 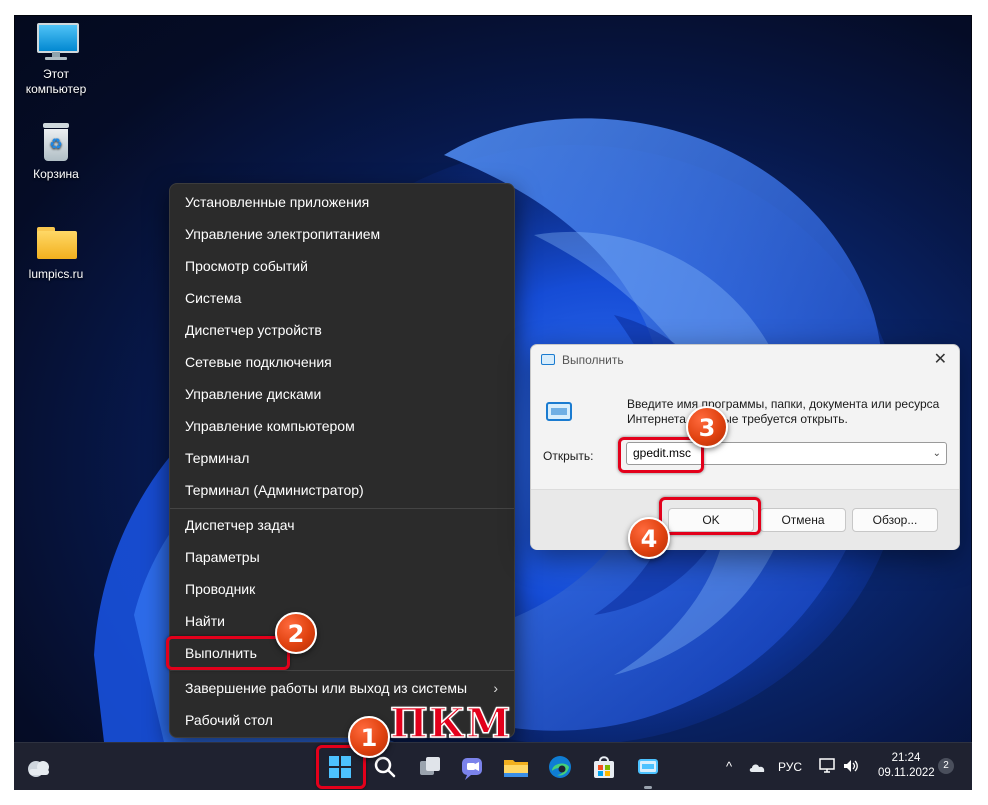 I want to click on menu-item-terminal-admin: Терминал (Администратор), so click(x=342, y=490).